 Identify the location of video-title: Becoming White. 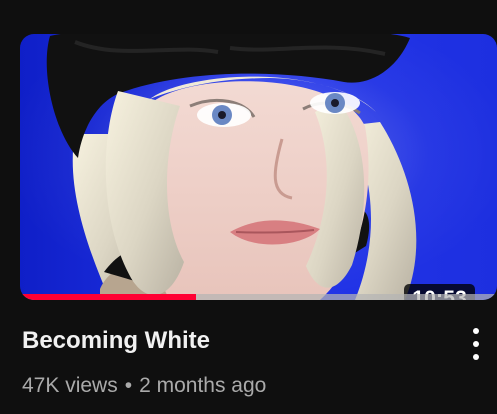
(232, 341).